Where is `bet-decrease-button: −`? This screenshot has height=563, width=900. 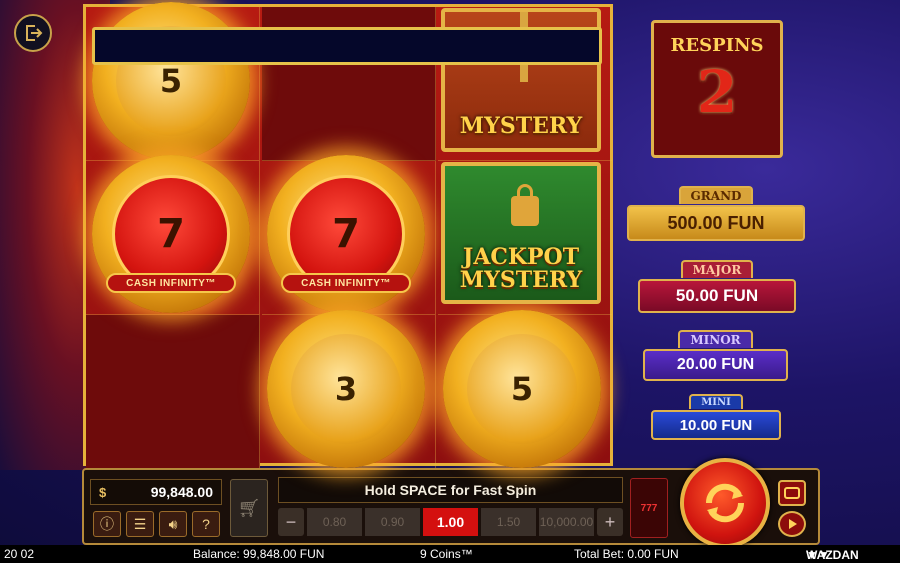 bet-decrease-button: − is located at coordinates (291, 522).